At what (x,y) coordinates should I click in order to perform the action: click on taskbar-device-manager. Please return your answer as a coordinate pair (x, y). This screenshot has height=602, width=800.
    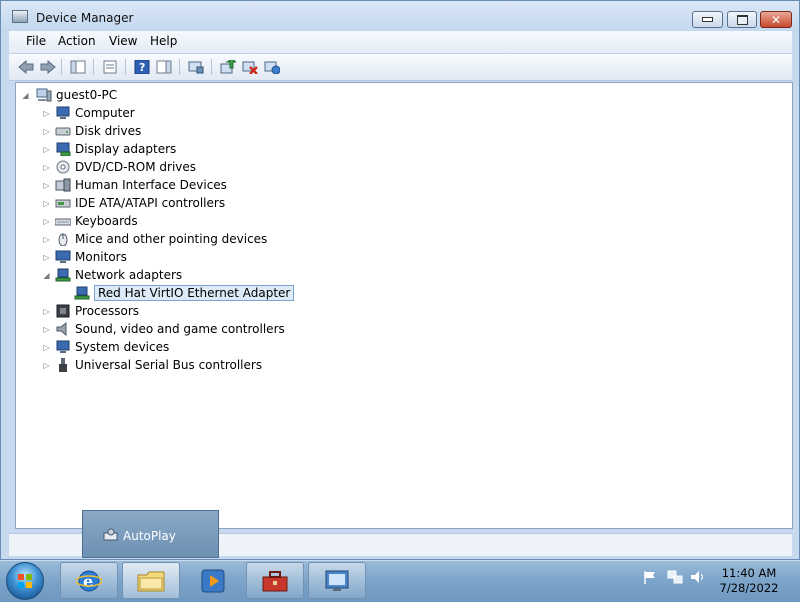
    Looking at the image, I should click on (337, 580).